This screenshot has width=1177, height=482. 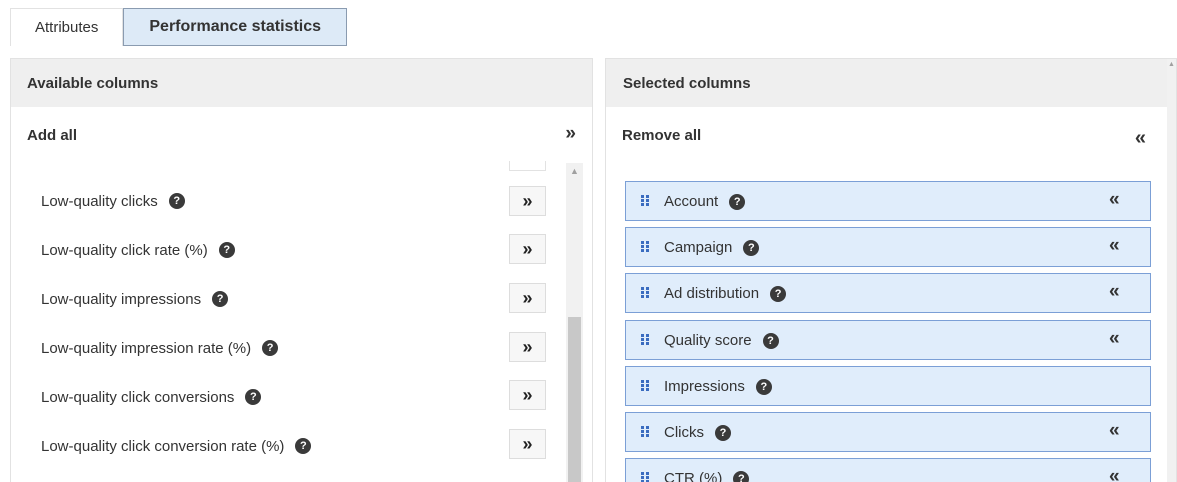 What do you see at coordinates (301, 83) in the screenshot?
I see `available-columns-header: Available columns` at bounding box center [301, 83].